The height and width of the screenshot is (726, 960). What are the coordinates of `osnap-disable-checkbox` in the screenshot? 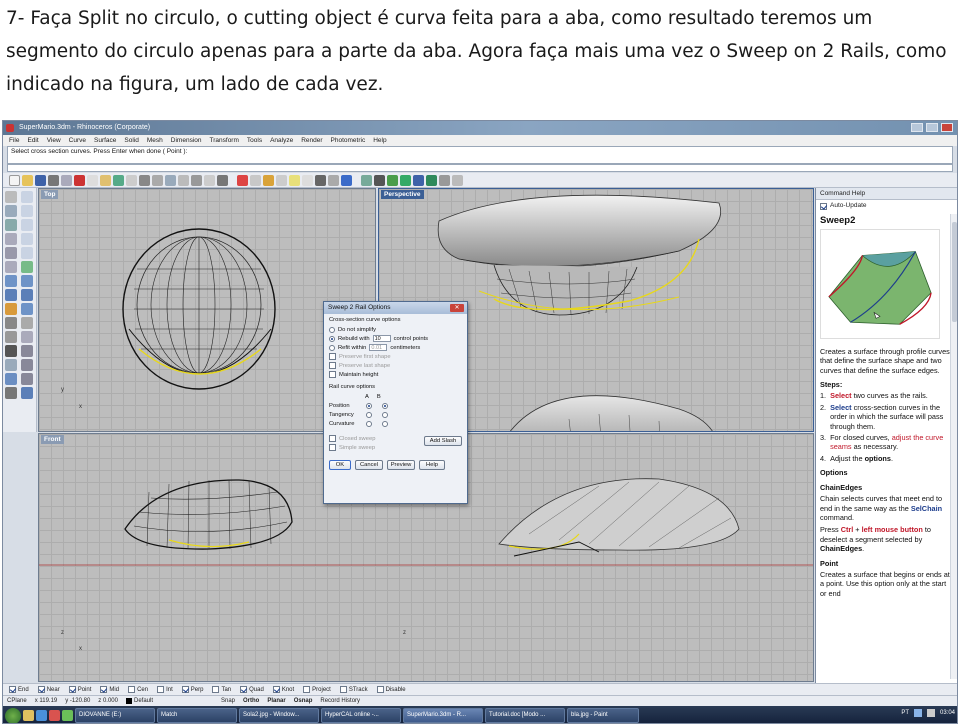 It's located at (380, 689).